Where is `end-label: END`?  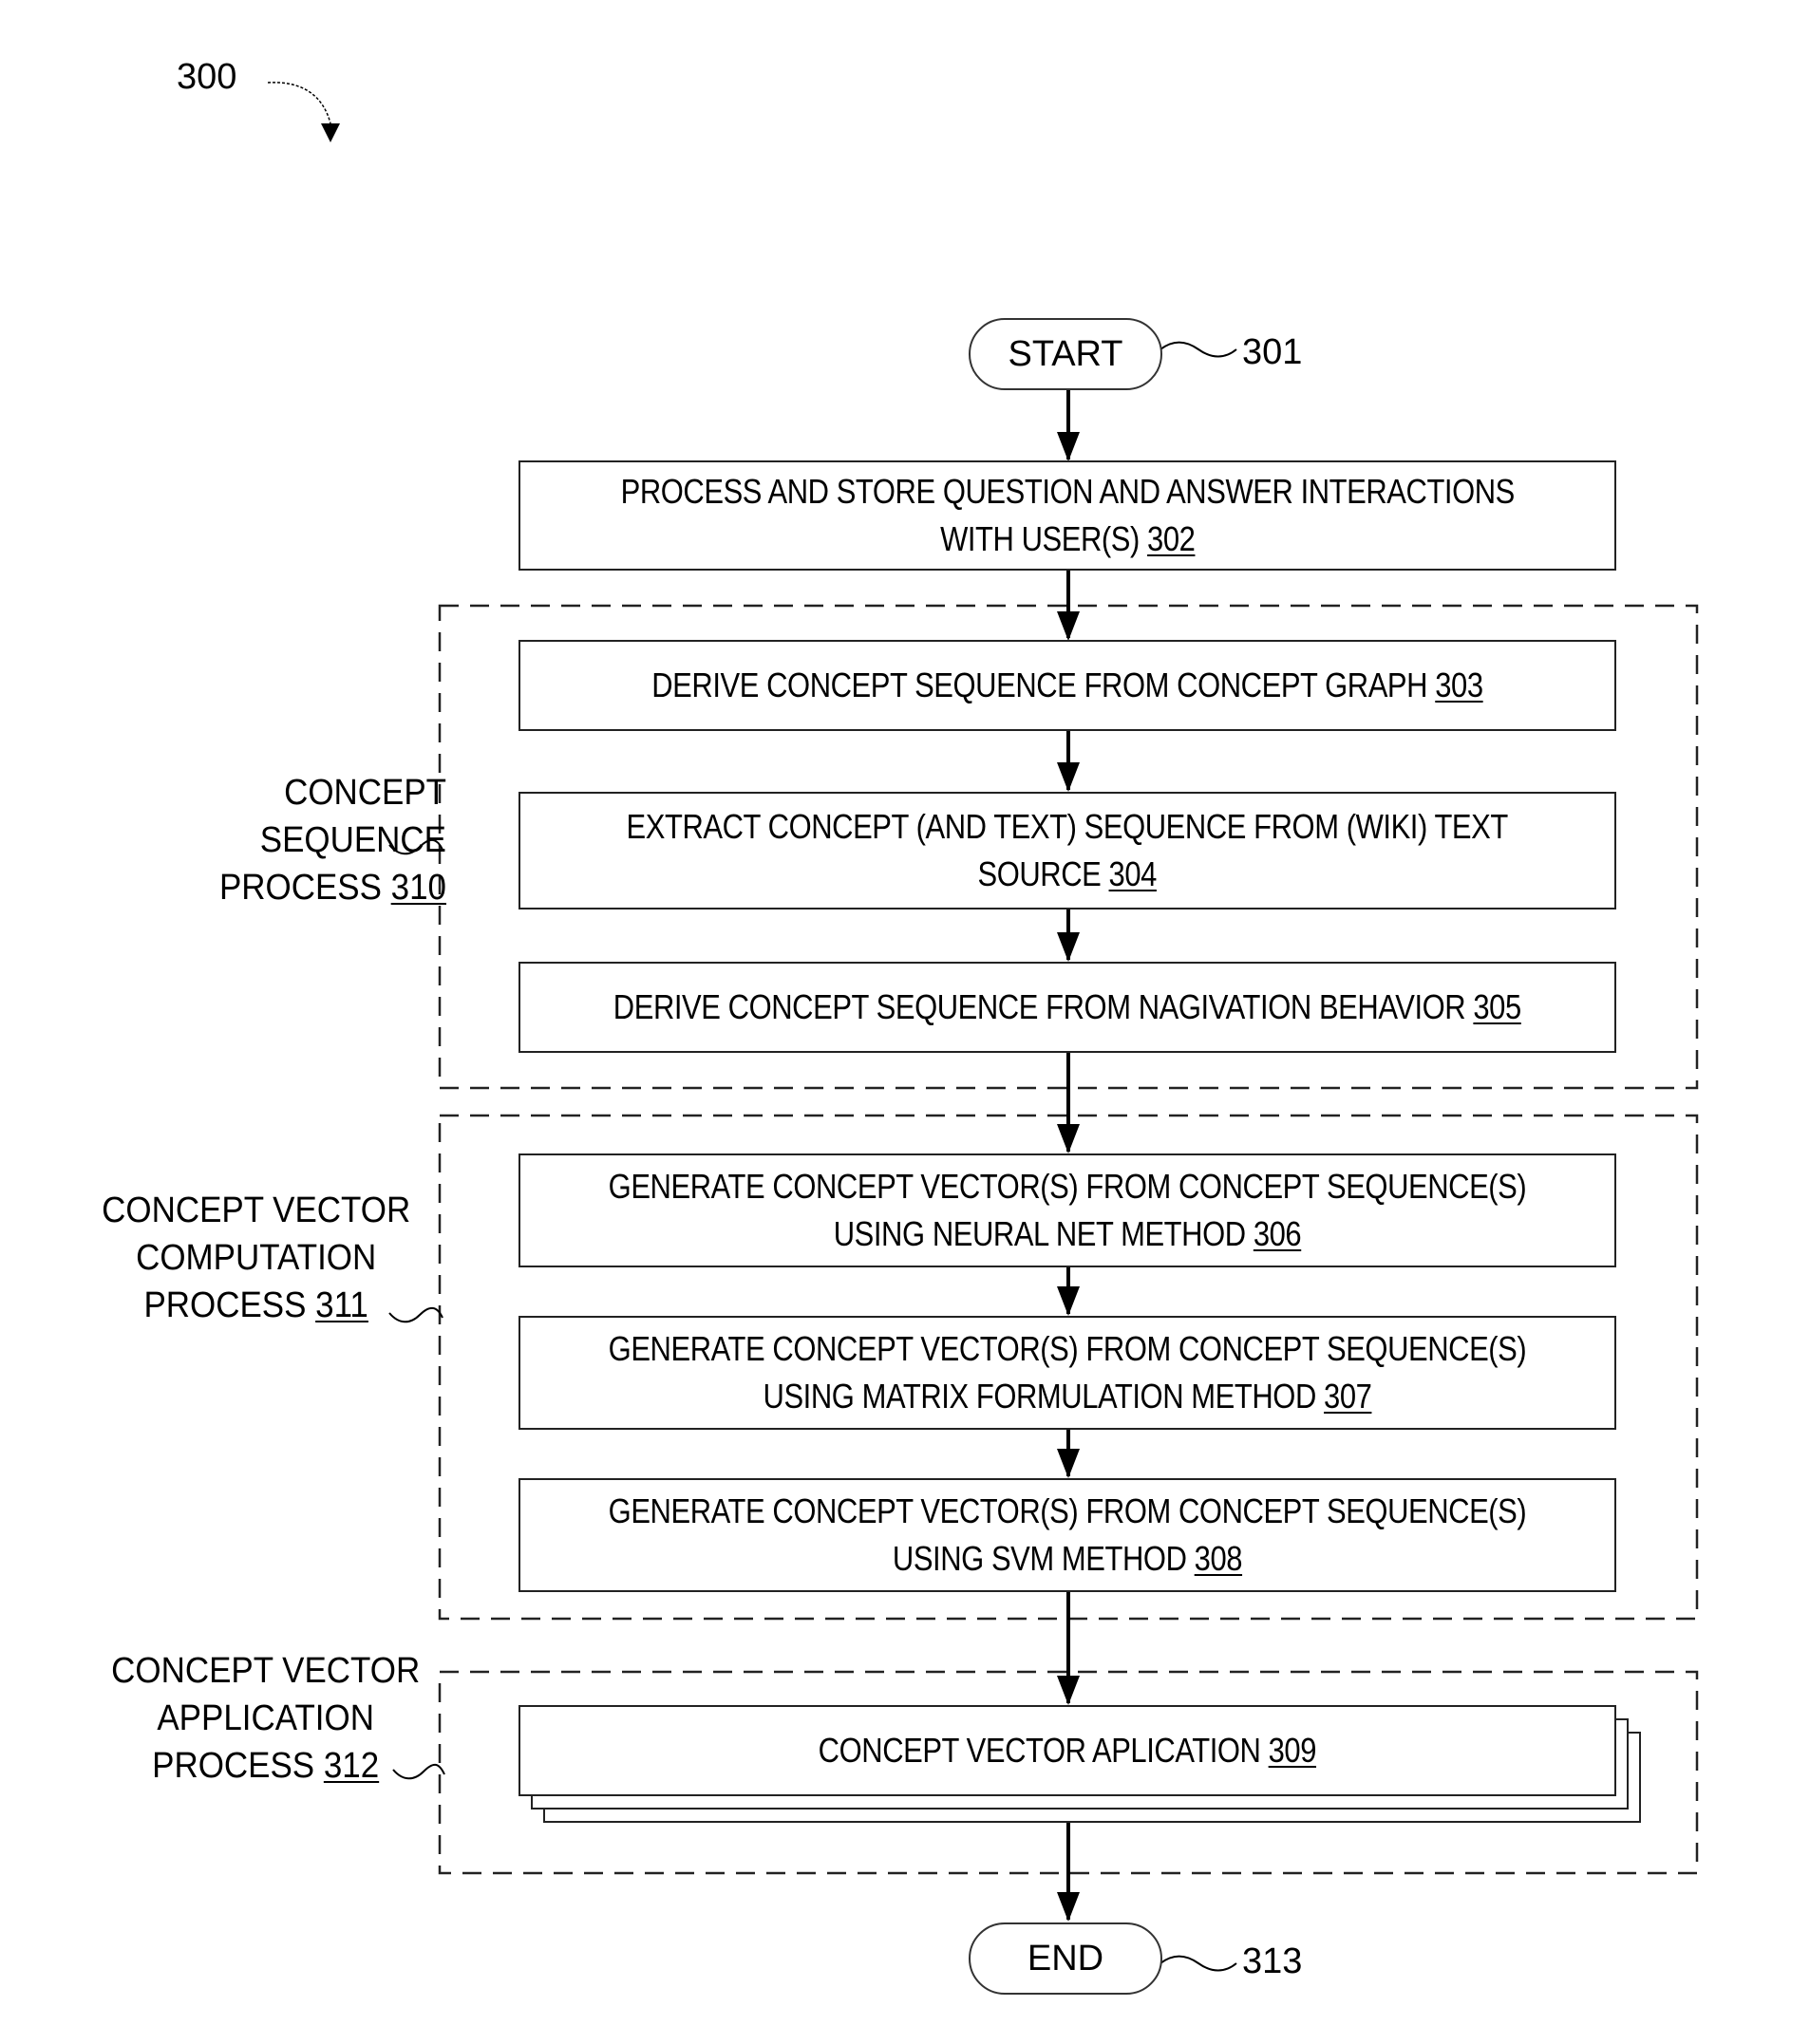
end-label: END is located at coordinates (1066, 1958).